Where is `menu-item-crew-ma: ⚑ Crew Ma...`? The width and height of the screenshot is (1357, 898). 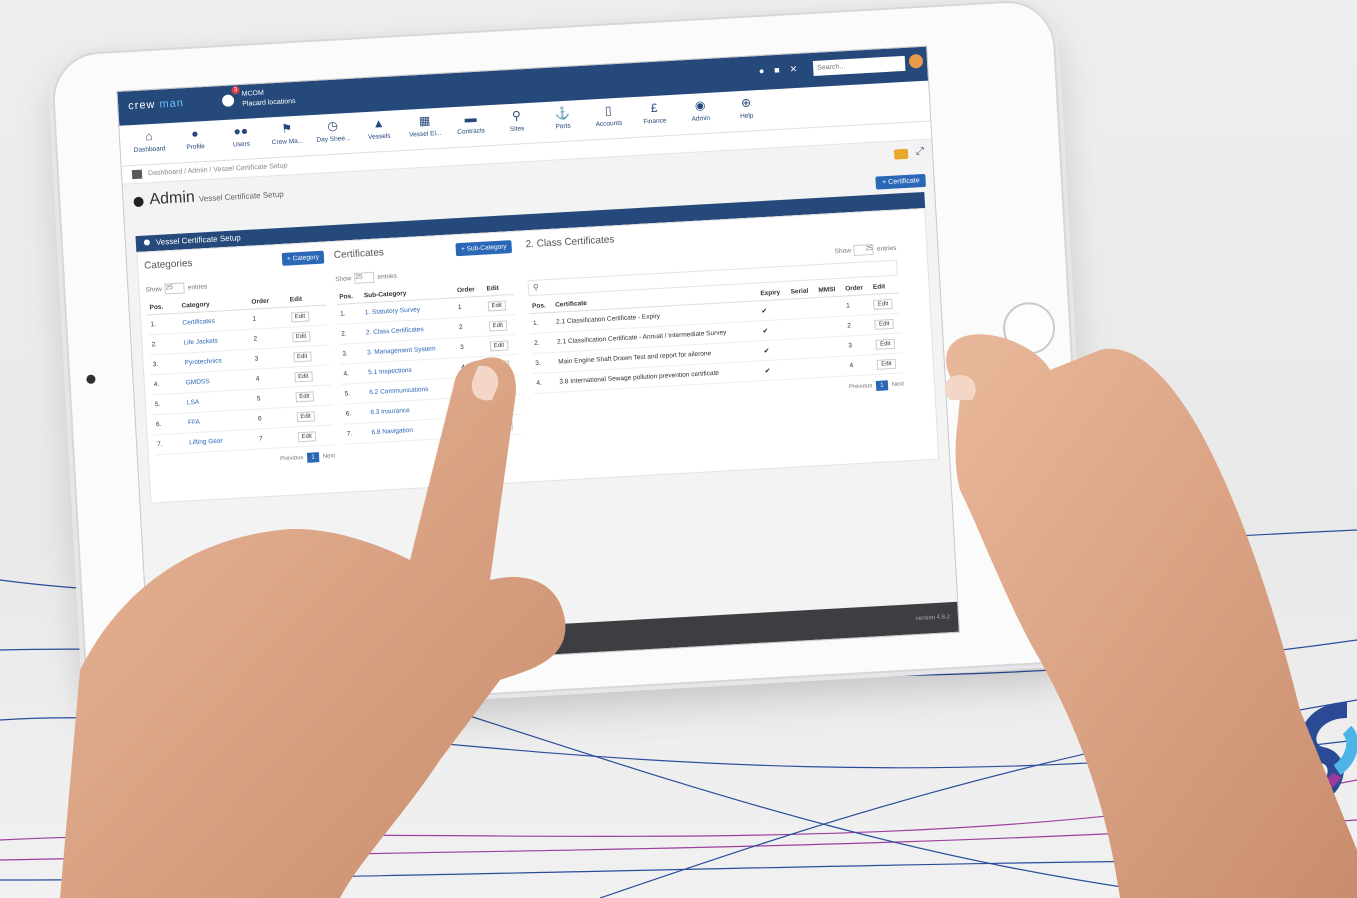
menu-item-crew-ma: ⚑ Crew Ma... is located at coordinates (287, 136).